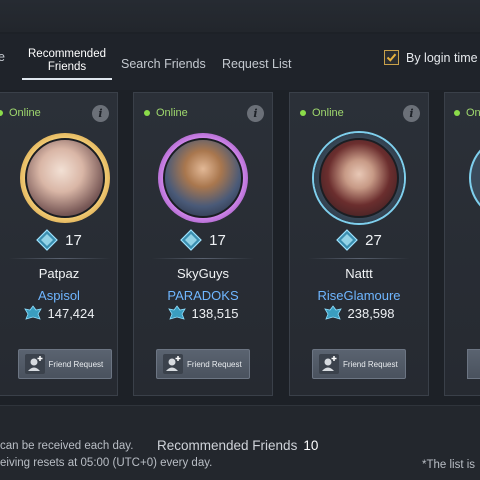 This screenshot has height=480, width=480. What do you see at coordinates (442, 57) in the screenshot?
I see `sort-label: By login time` at bounding box center [442, 57].